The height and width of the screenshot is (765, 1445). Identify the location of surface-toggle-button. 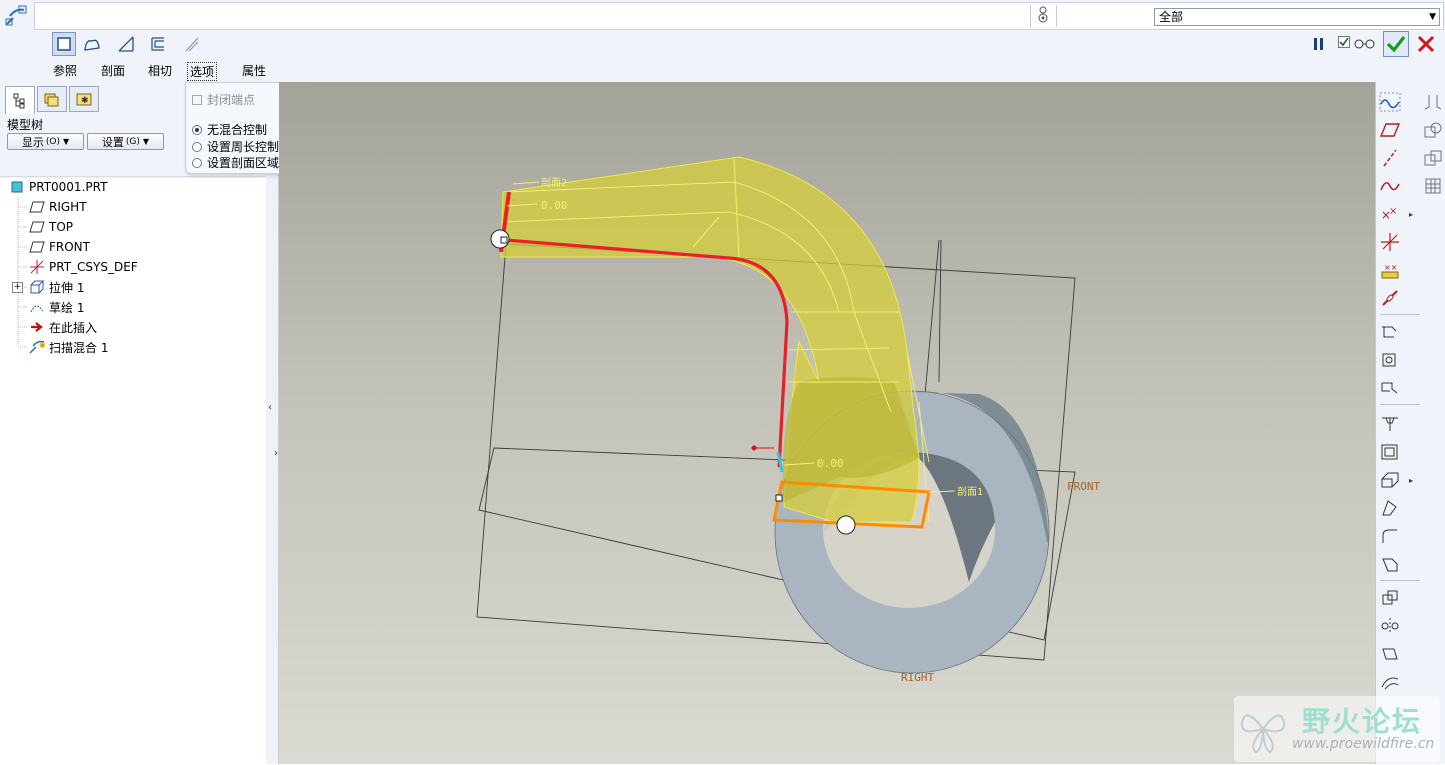
(92, 44).